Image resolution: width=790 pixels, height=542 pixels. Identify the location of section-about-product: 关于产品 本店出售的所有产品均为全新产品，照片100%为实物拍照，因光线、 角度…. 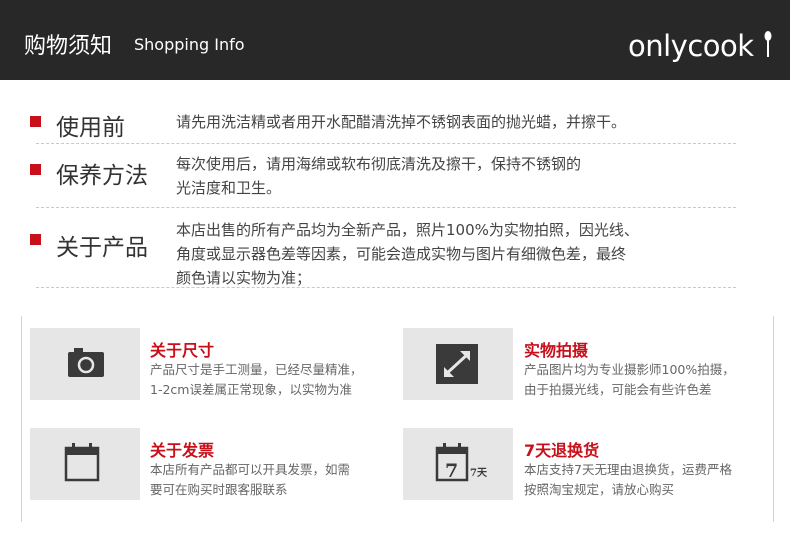
(395, 252).